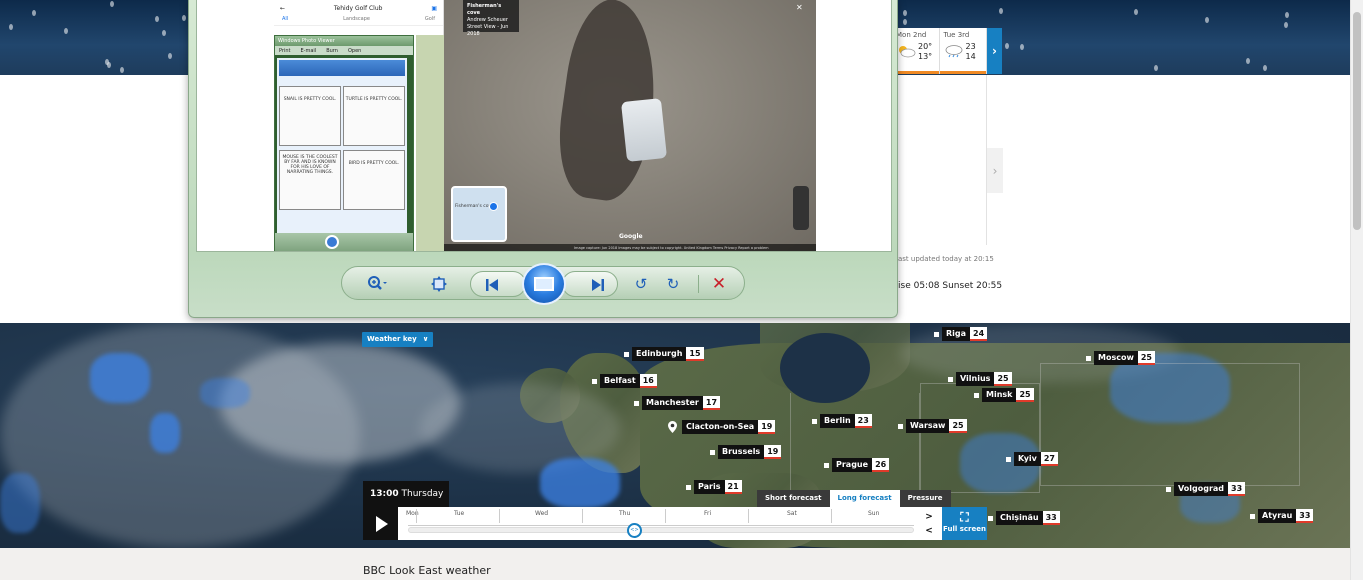 This screenshot has width=1363, height=580. Describe the element at coordinates (929, 531) in the screenshot. I see `step-back-icon: <` at that location.